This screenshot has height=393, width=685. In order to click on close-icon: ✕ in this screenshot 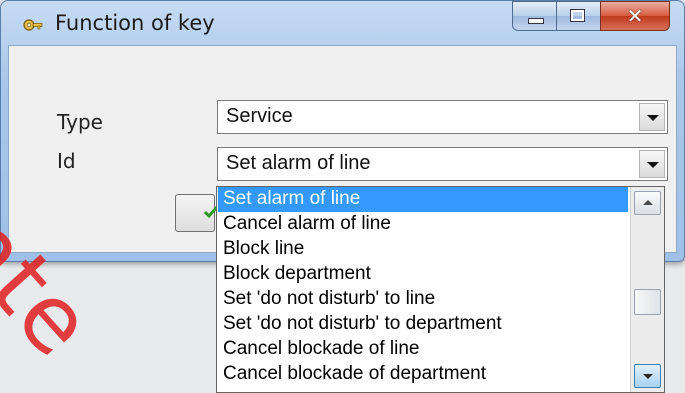, I will do `click(635, 16)`.